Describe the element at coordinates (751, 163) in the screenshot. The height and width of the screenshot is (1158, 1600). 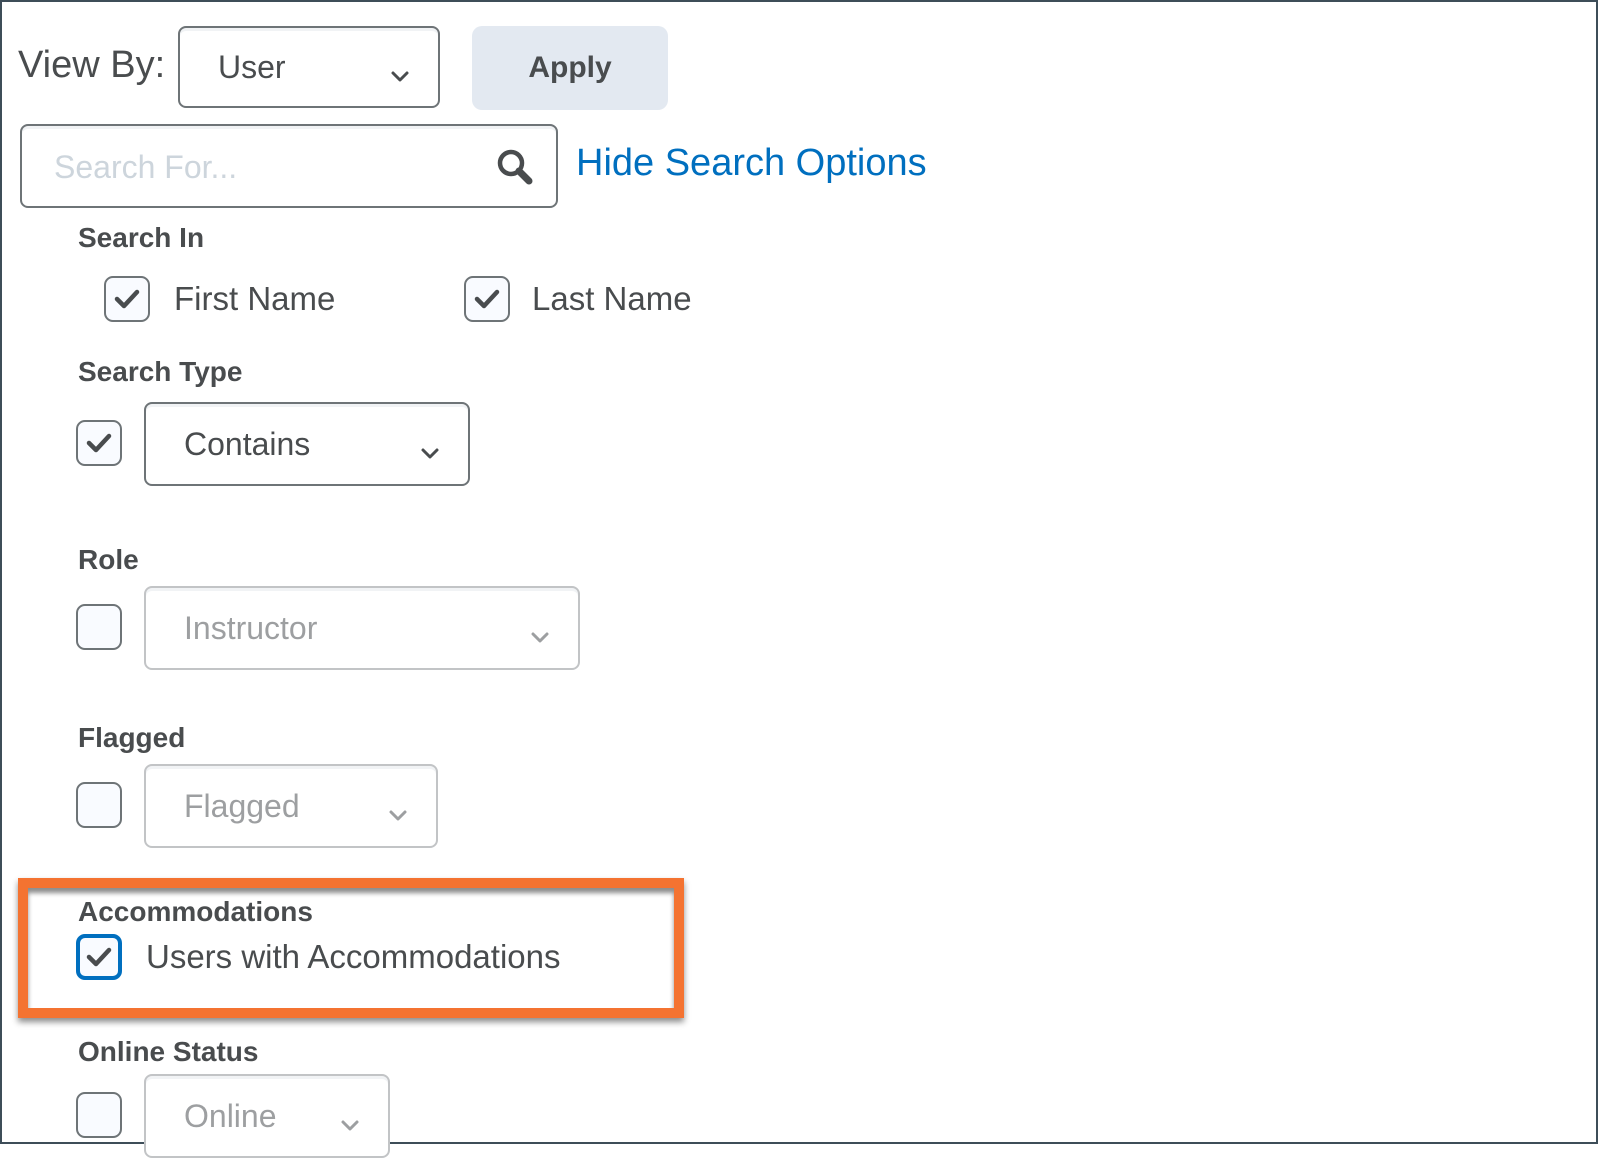
I see `hide-search-options-link: Hide Search Options` at that location.